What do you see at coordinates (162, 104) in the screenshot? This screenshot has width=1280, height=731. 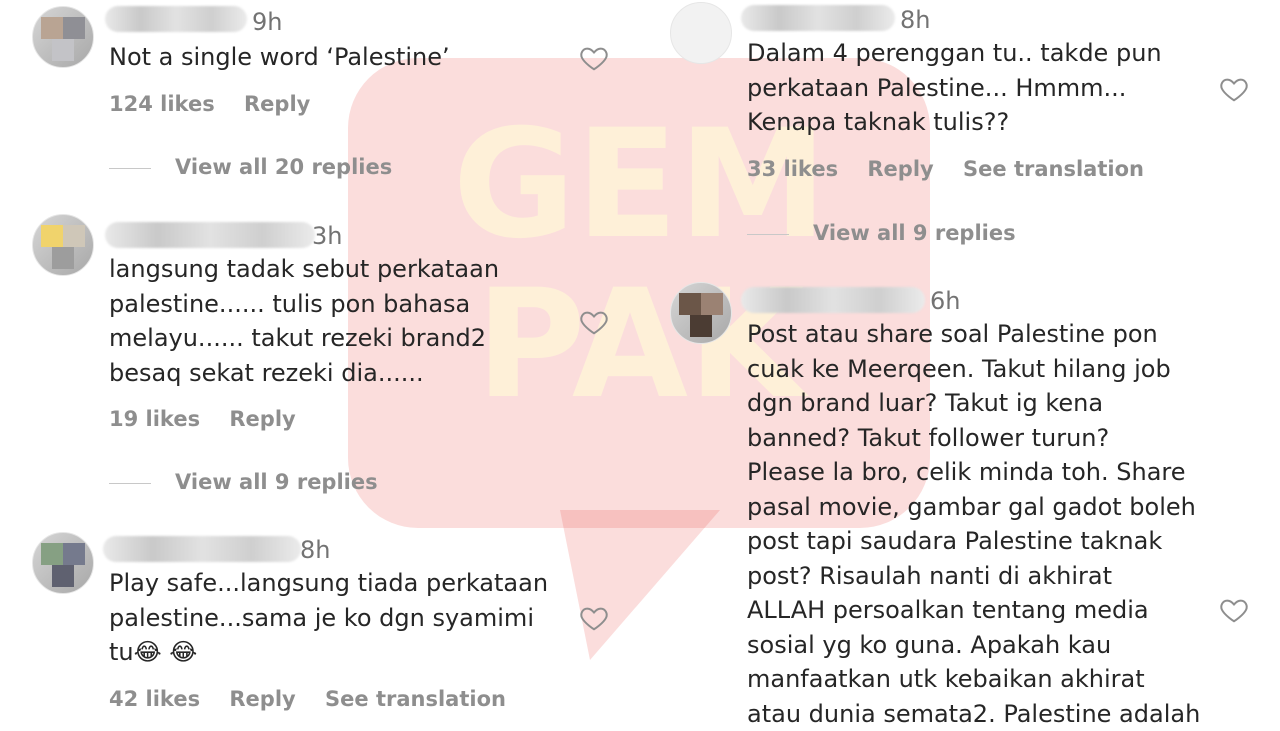 I see `likes-count: 124 likes` at bounding box center [162, 104].